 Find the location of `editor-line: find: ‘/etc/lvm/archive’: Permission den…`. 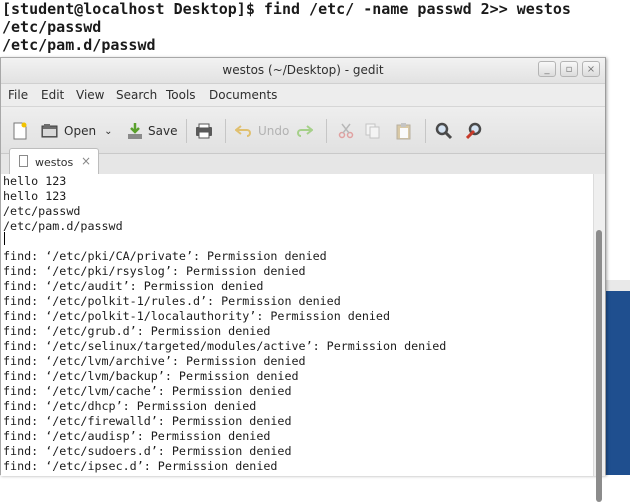

editor-line: find: ‘/etc/lvm/archive’: Permission den… is located at coordinates (154, 361).